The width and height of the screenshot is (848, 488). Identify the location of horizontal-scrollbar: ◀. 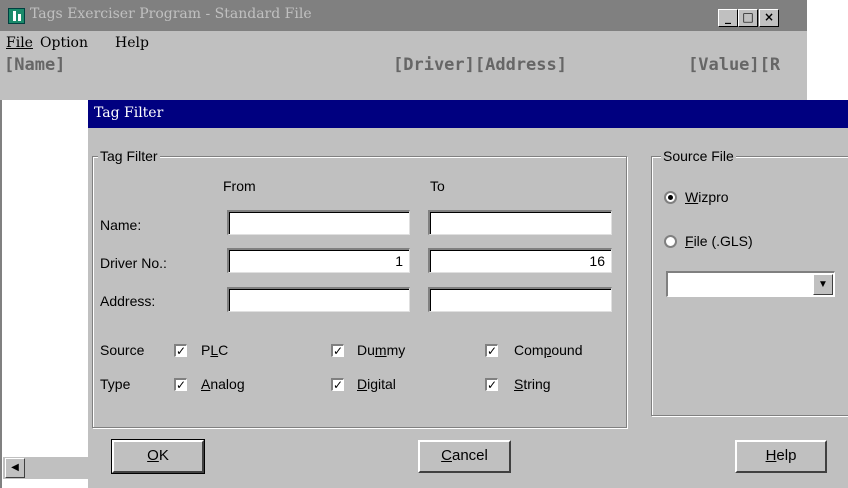
(45, 468).